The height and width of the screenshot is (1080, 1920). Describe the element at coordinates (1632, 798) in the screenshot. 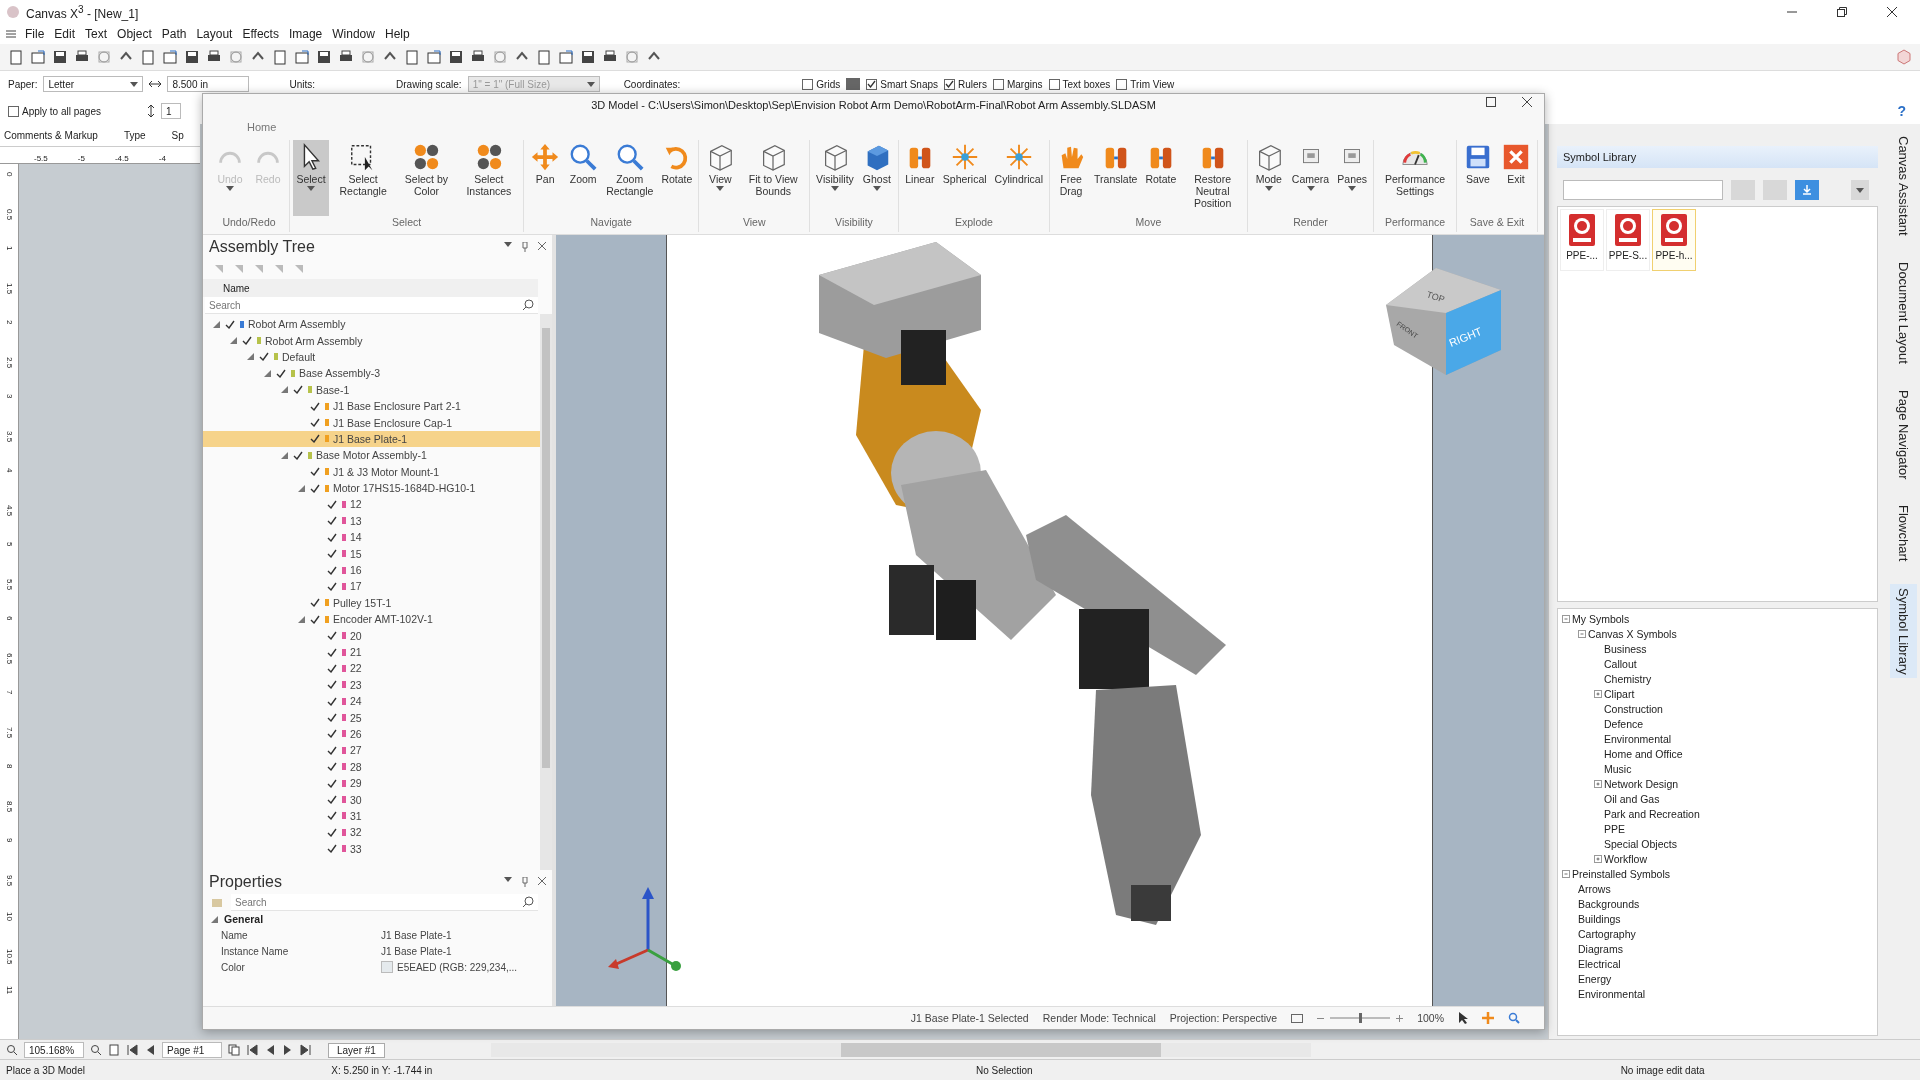

I see `tree-item: Oil and Gas` at that location.